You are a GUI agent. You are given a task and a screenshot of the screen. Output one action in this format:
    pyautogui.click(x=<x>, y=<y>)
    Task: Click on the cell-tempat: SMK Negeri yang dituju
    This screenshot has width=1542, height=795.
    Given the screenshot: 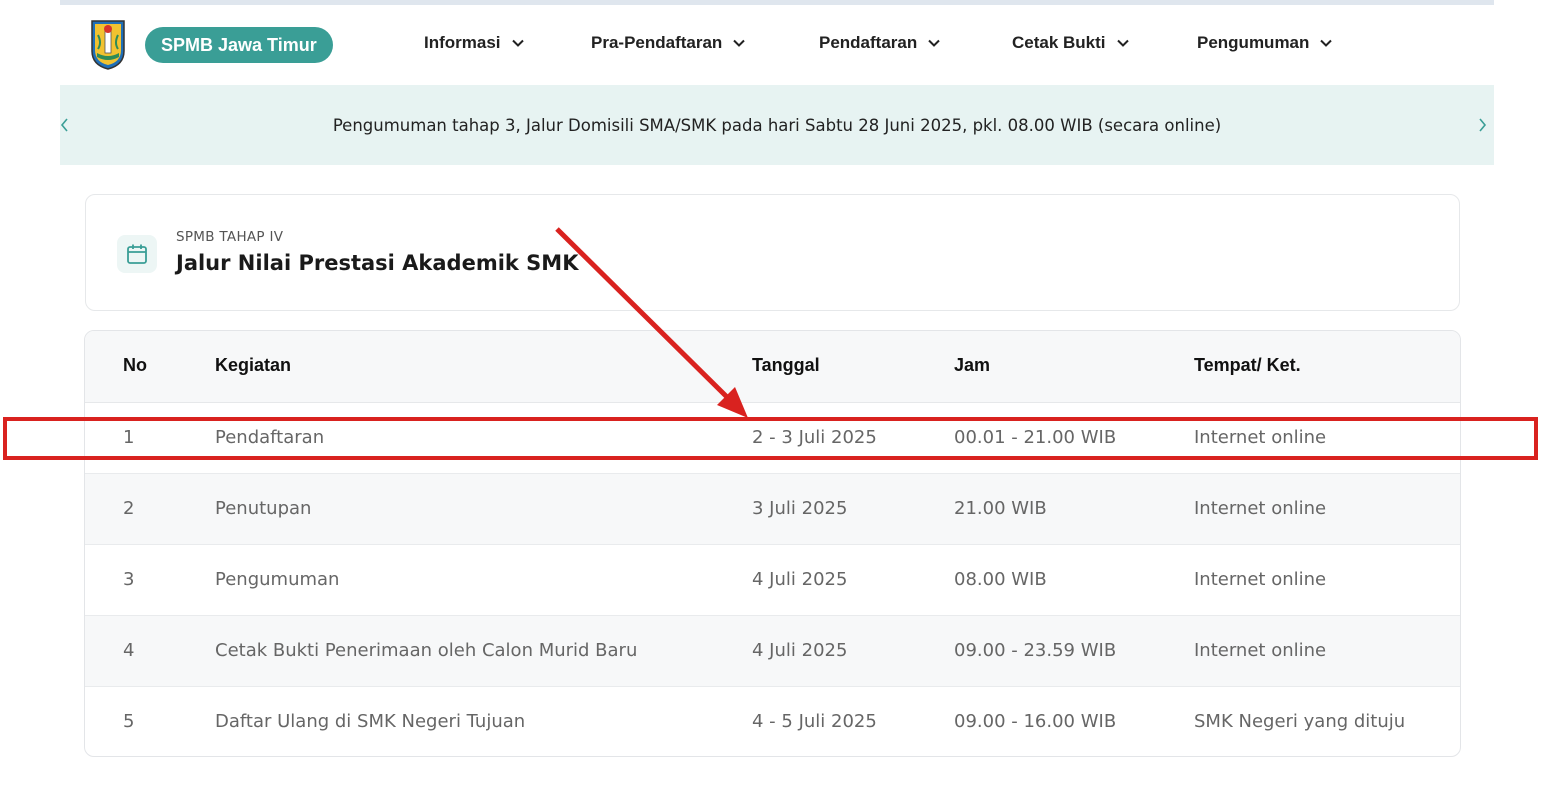 What is the action you would take?
    pyautogui.click(x=1300, y=721)
    